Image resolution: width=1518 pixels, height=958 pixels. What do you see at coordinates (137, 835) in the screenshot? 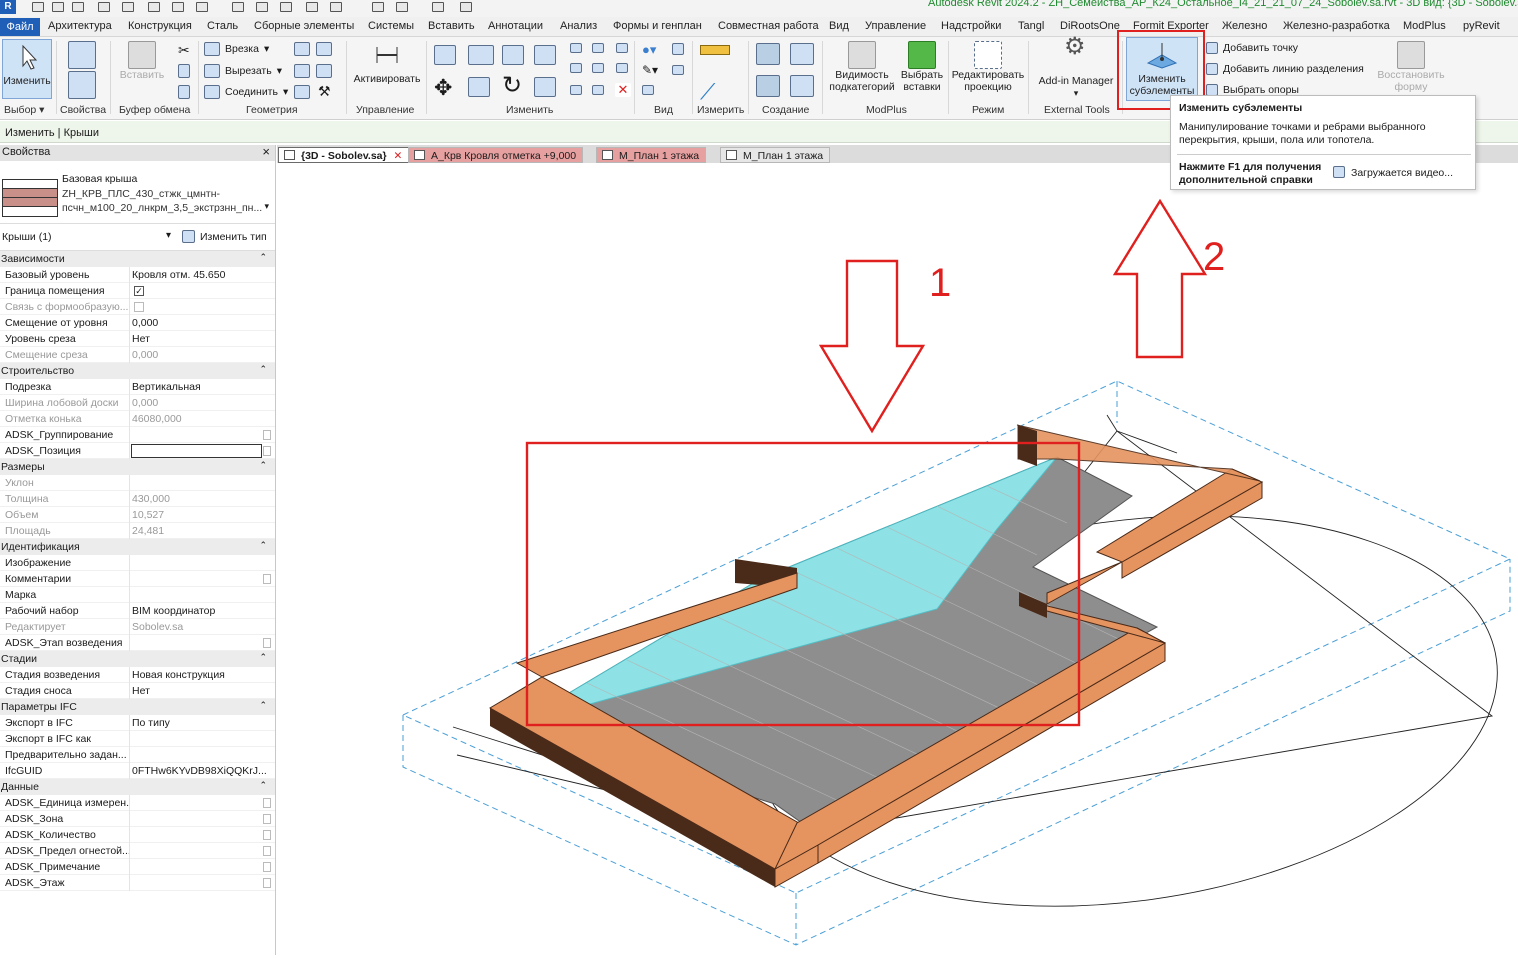
I see `property-row: ADSK_Количество` at bounding box center [137, 835].